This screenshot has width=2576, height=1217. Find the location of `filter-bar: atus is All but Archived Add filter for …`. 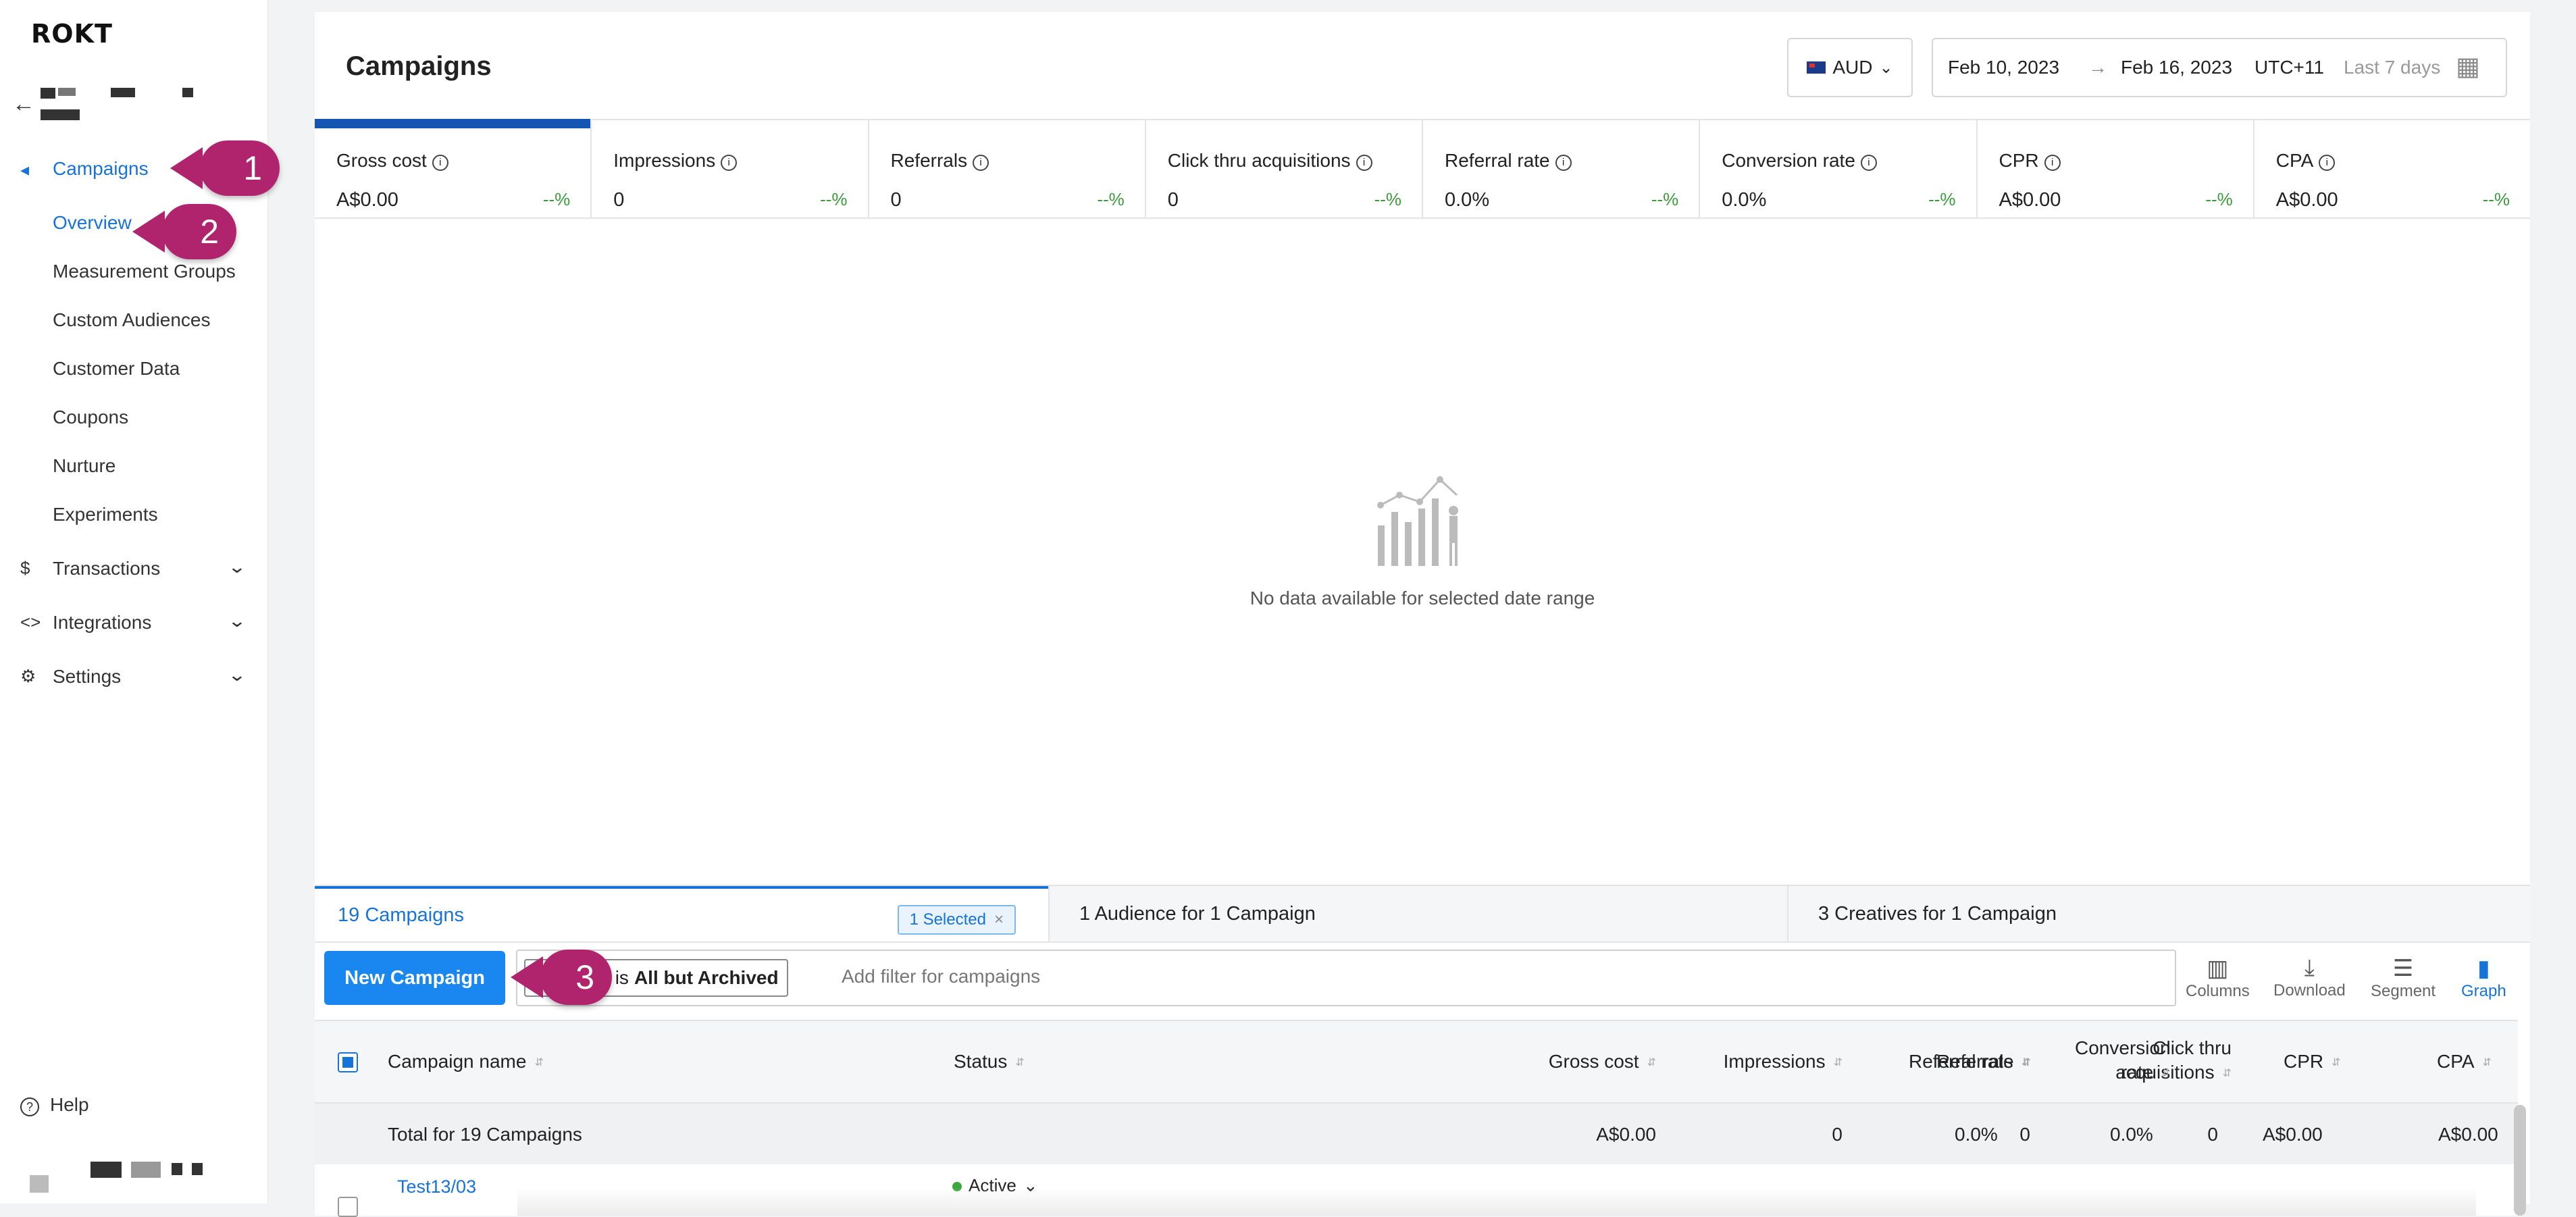

filter-bar: atus is All but Archived Add filter for … is located at coordinates (1346, 978).